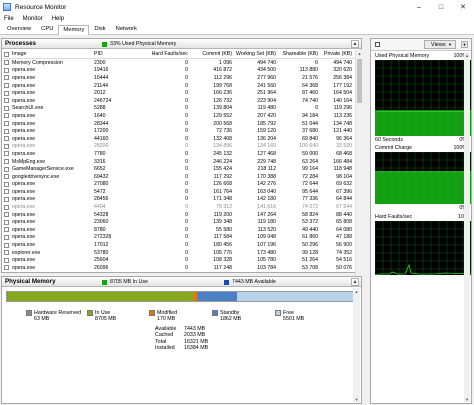 This screenshot has height=405, width=474. Describe the element at coordinates (6, 54) in the screenshot. I see `select-all-checkbox` at that location.